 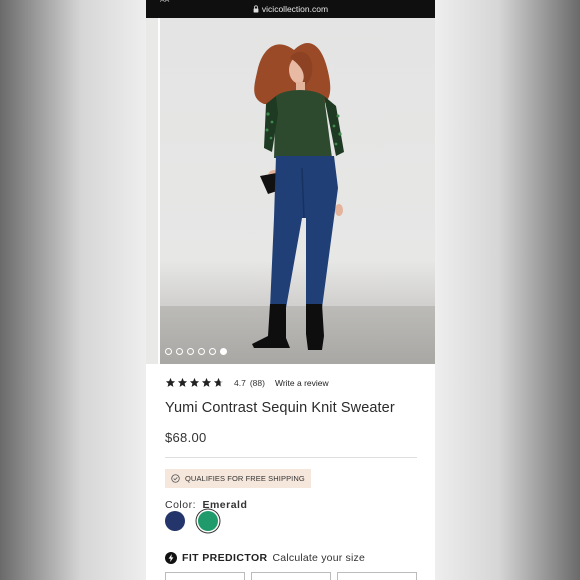 I want to click on color-label: Color:, so click(x=181, y=505).